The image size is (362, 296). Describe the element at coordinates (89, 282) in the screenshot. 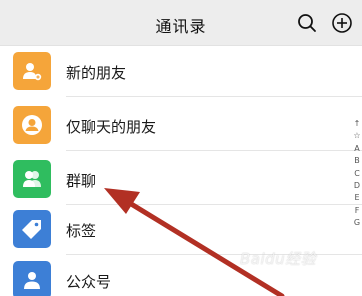

I see `list-item-label: 公众号` at that location.